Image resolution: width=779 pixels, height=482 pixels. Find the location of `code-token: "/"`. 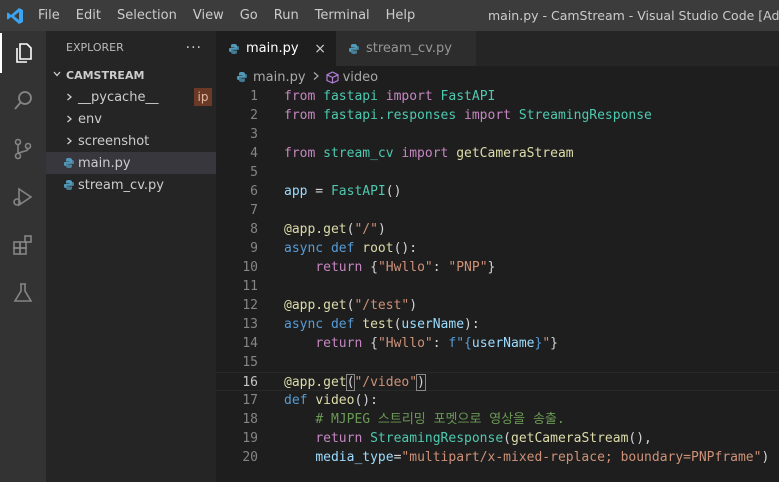

code-token: "/" is located at coordinates (366, 229).